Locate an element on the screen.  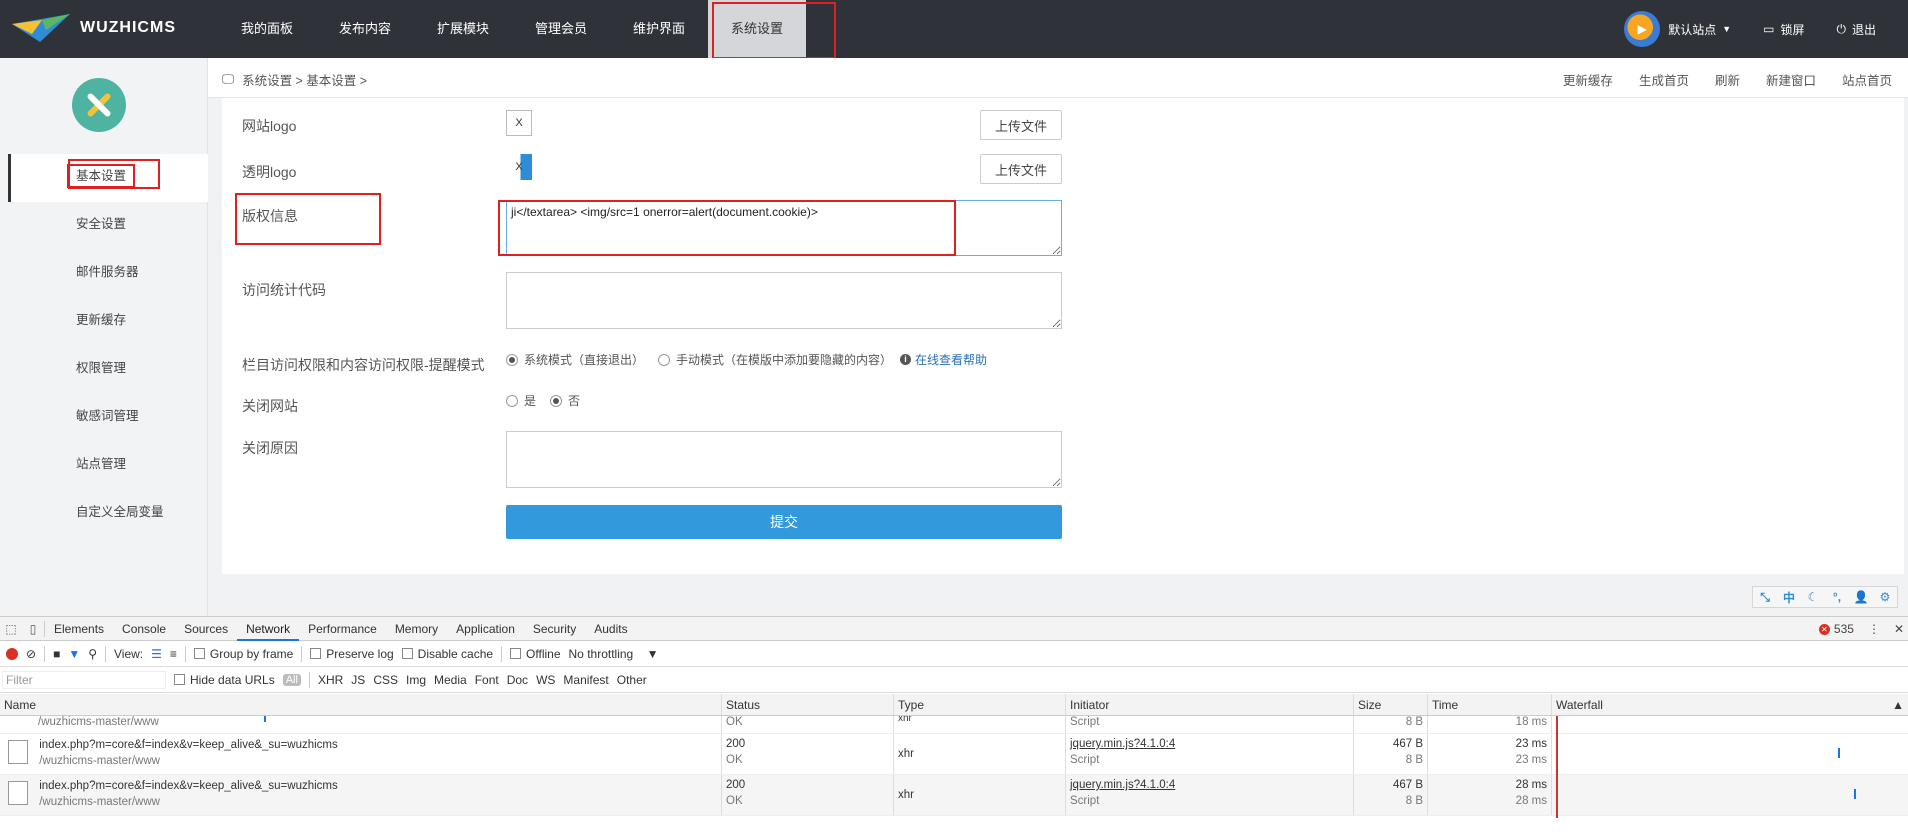
stats-code-textarea is located at coordinates (784, 300).